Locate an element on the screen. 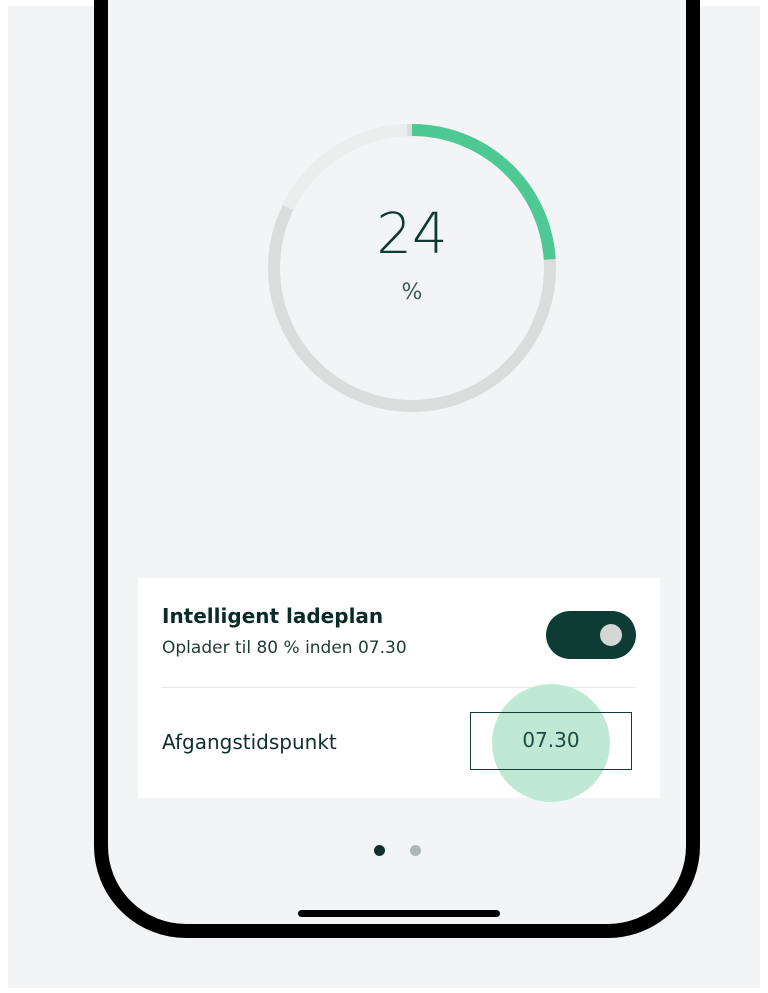 The height and width of the screenshot is (993, 768). departure-time-field: 07.30 is located at coordinates (551, 741).